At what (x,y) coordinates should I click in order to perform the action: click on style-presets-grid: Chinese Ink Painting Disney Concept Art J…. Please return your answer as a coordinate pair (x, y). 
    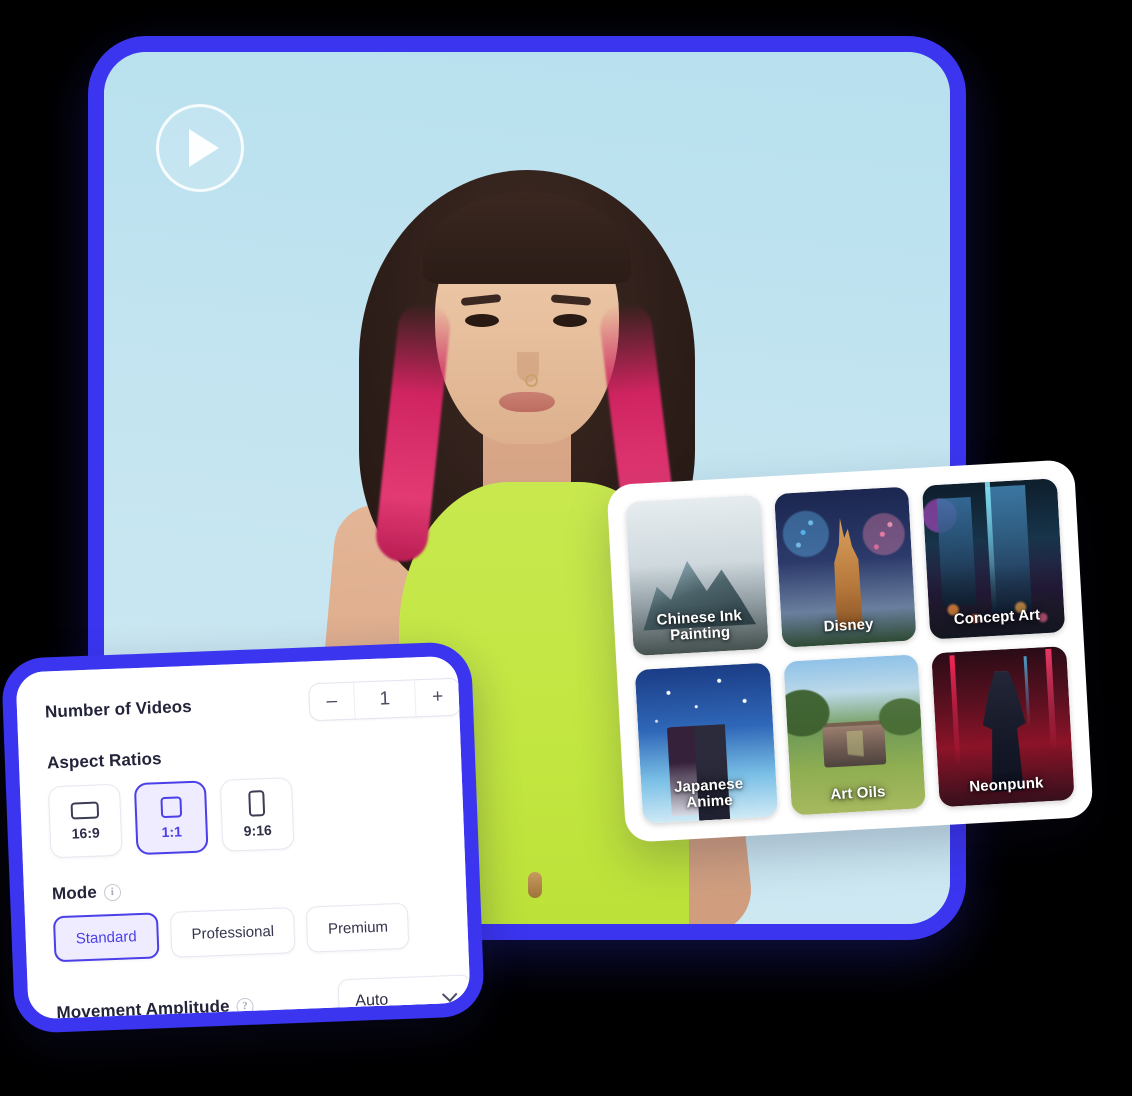
    Looking at the image, I should click on (850, 651).